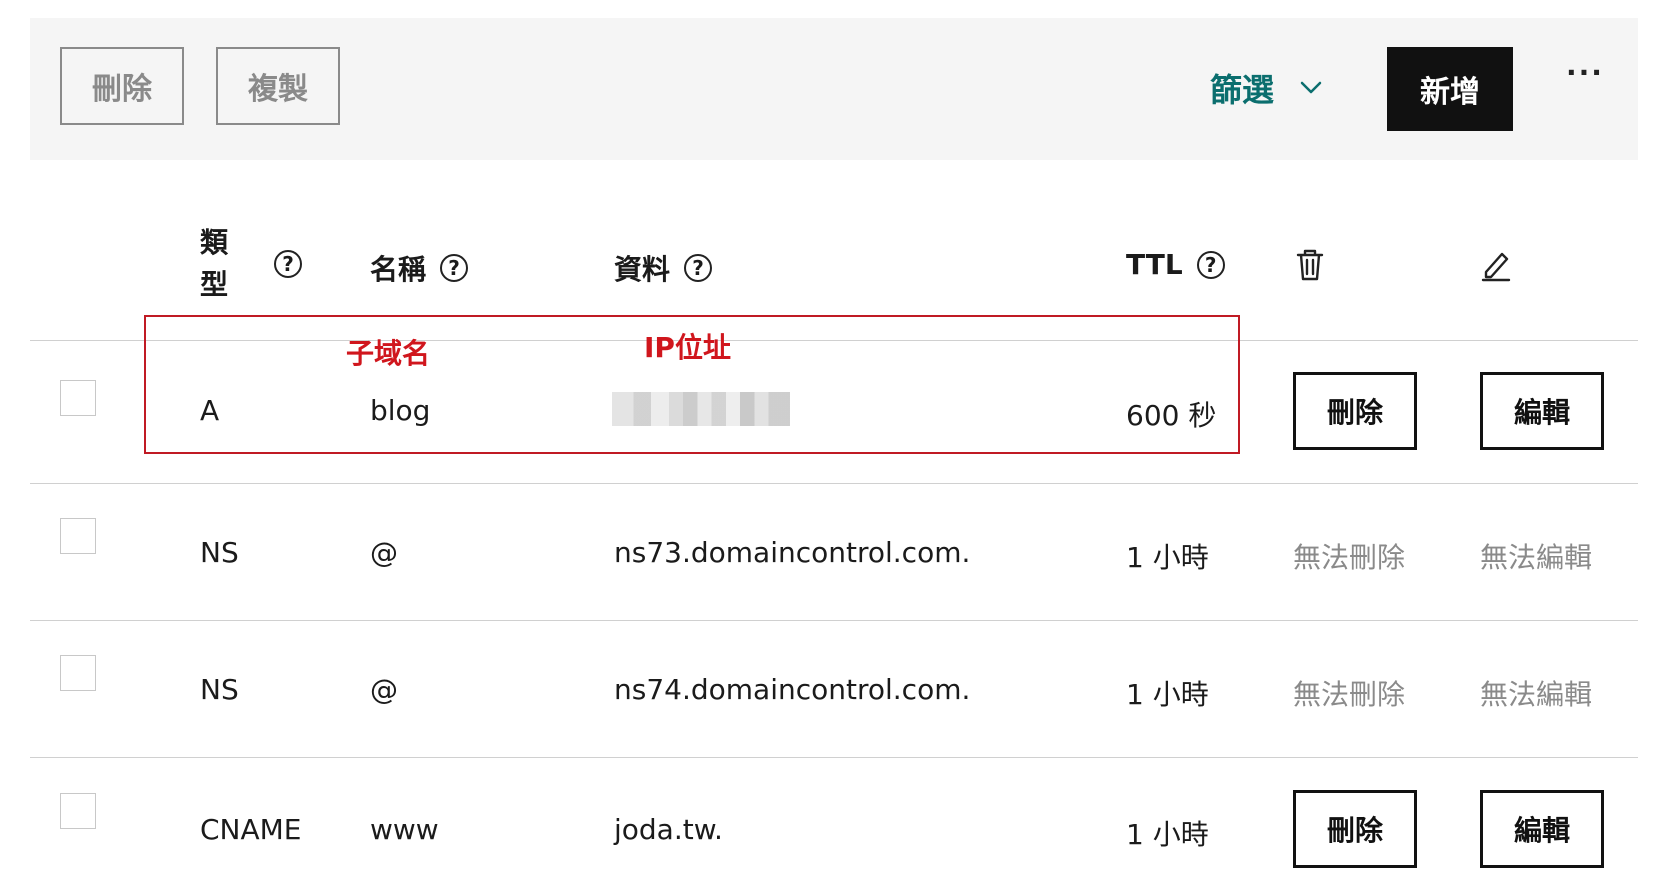 The height and width of the screenshot is (885, 1661). Describe the element at coordinates (1496, 267) in the screenshot. I see `pencil-icon` at that location.